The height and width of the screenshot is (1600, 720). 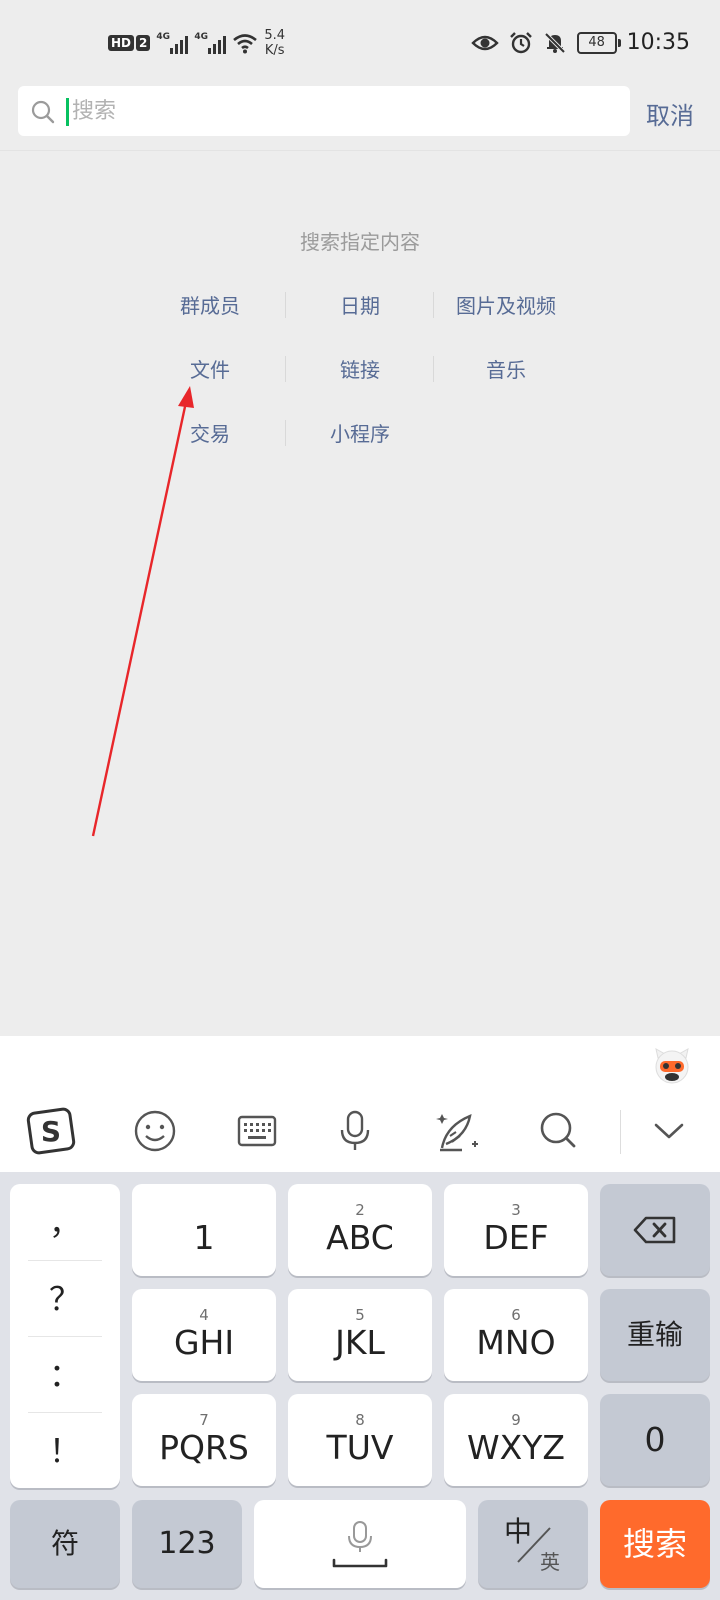 What do you see at coordinates (245, 44) in the screenshot?
I see `wifi-icon` at bounding box center [245, 44].